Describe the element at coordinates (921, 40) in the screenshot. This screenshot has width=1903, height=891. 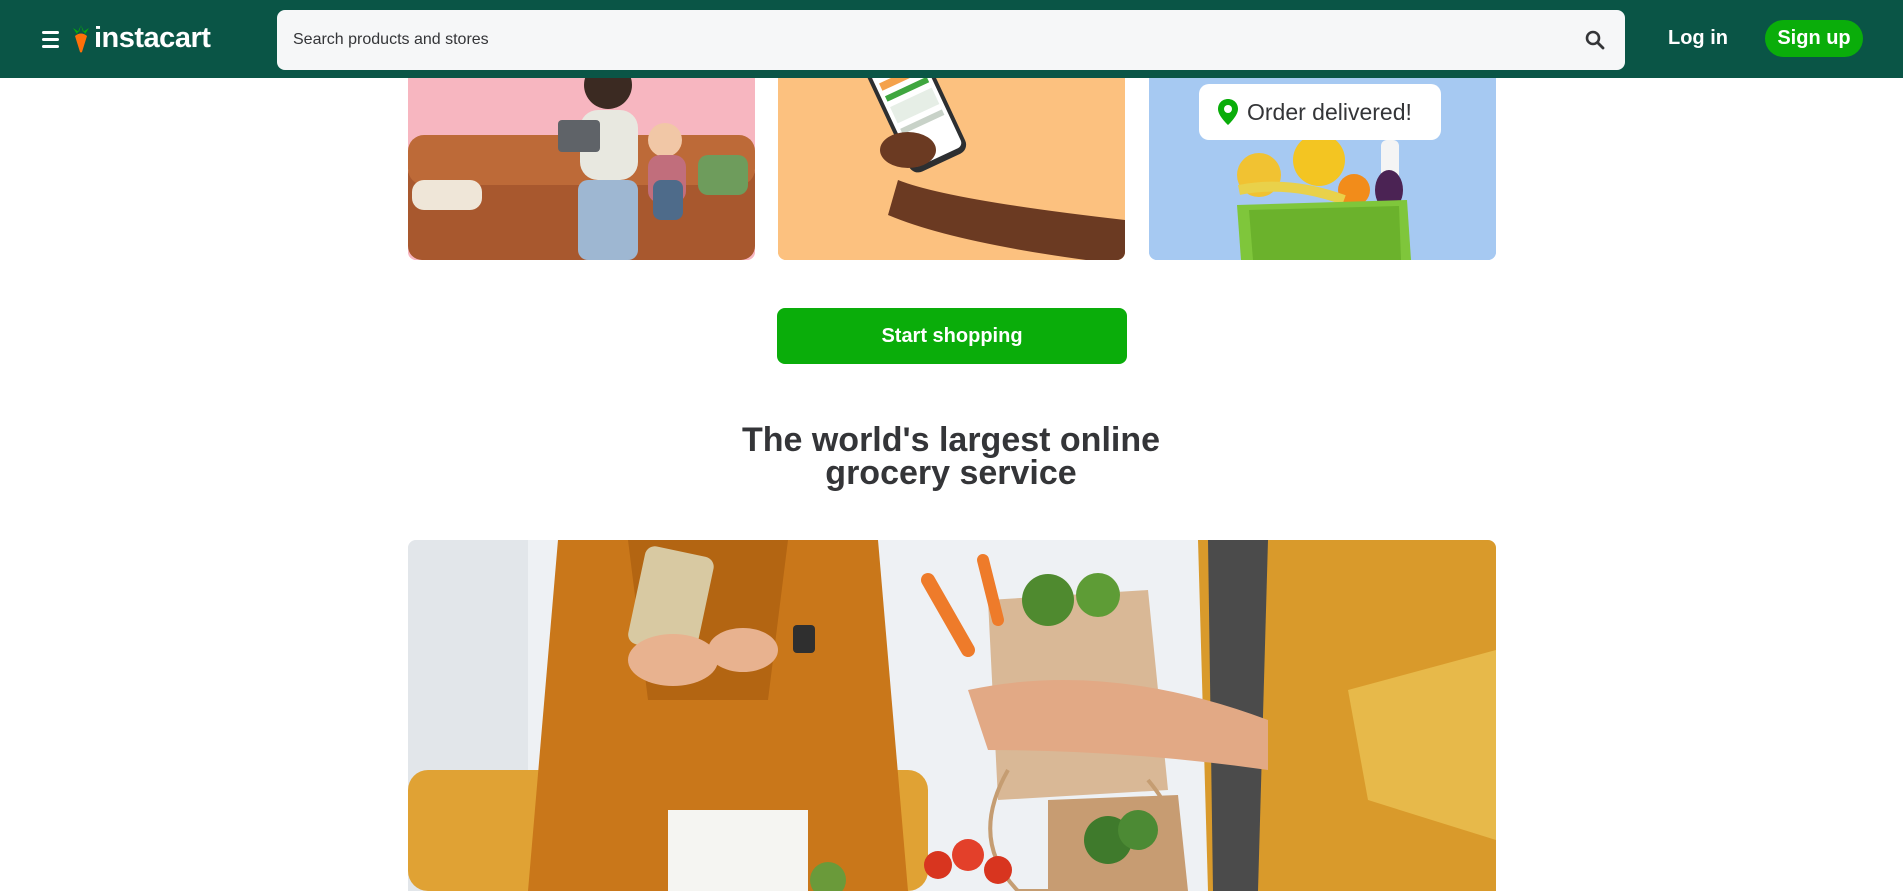
I see `search-input` at that location.